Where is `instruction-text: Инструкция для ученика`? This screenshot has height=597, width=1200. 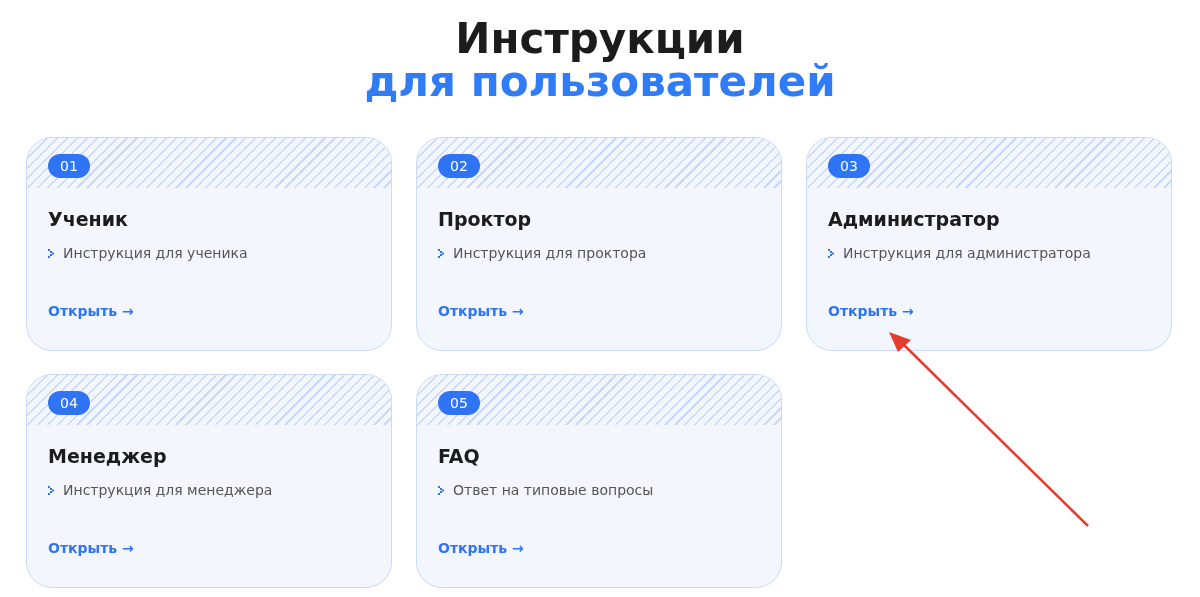 instruction-text: Инструкция для ученика is located at coordinates (155, 253).